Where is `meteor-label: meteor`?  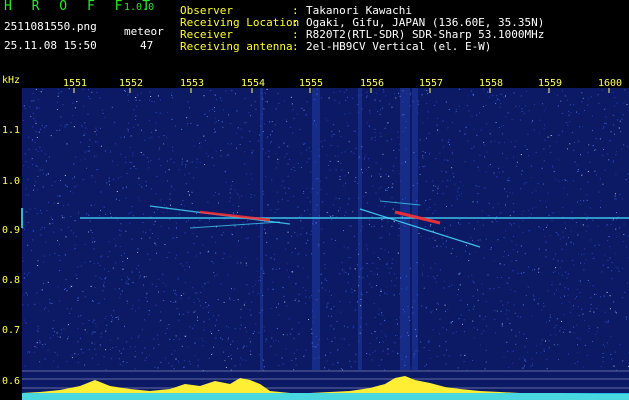
meteor-label: meteor is located at coordinates (144, 31).